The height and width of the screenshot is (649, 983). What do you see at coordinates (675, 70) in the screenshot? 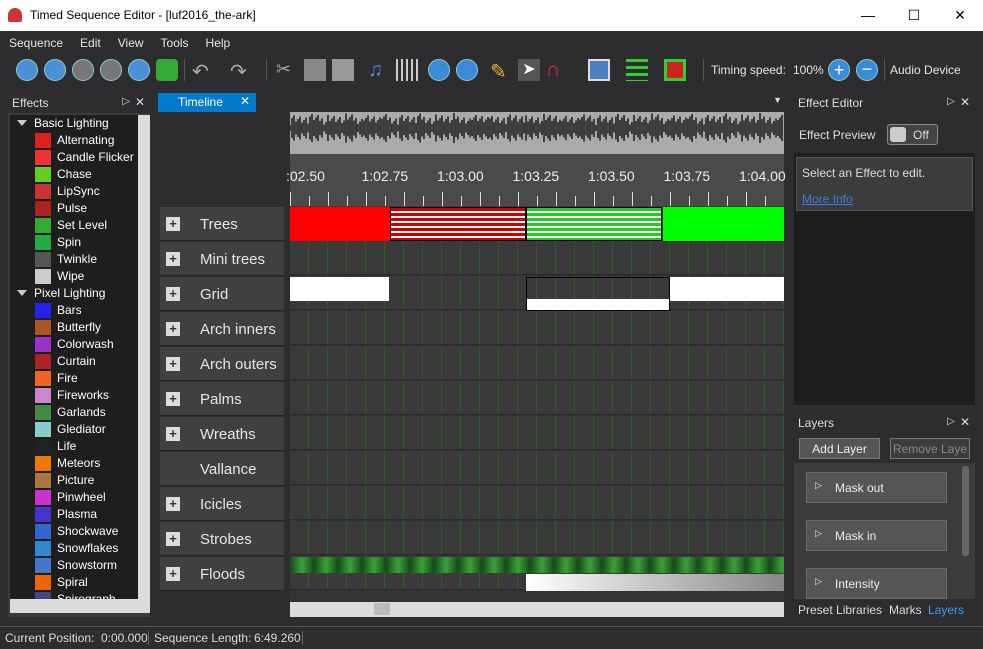
I see `bad-timing-icon` at bounding box center [675, 70].